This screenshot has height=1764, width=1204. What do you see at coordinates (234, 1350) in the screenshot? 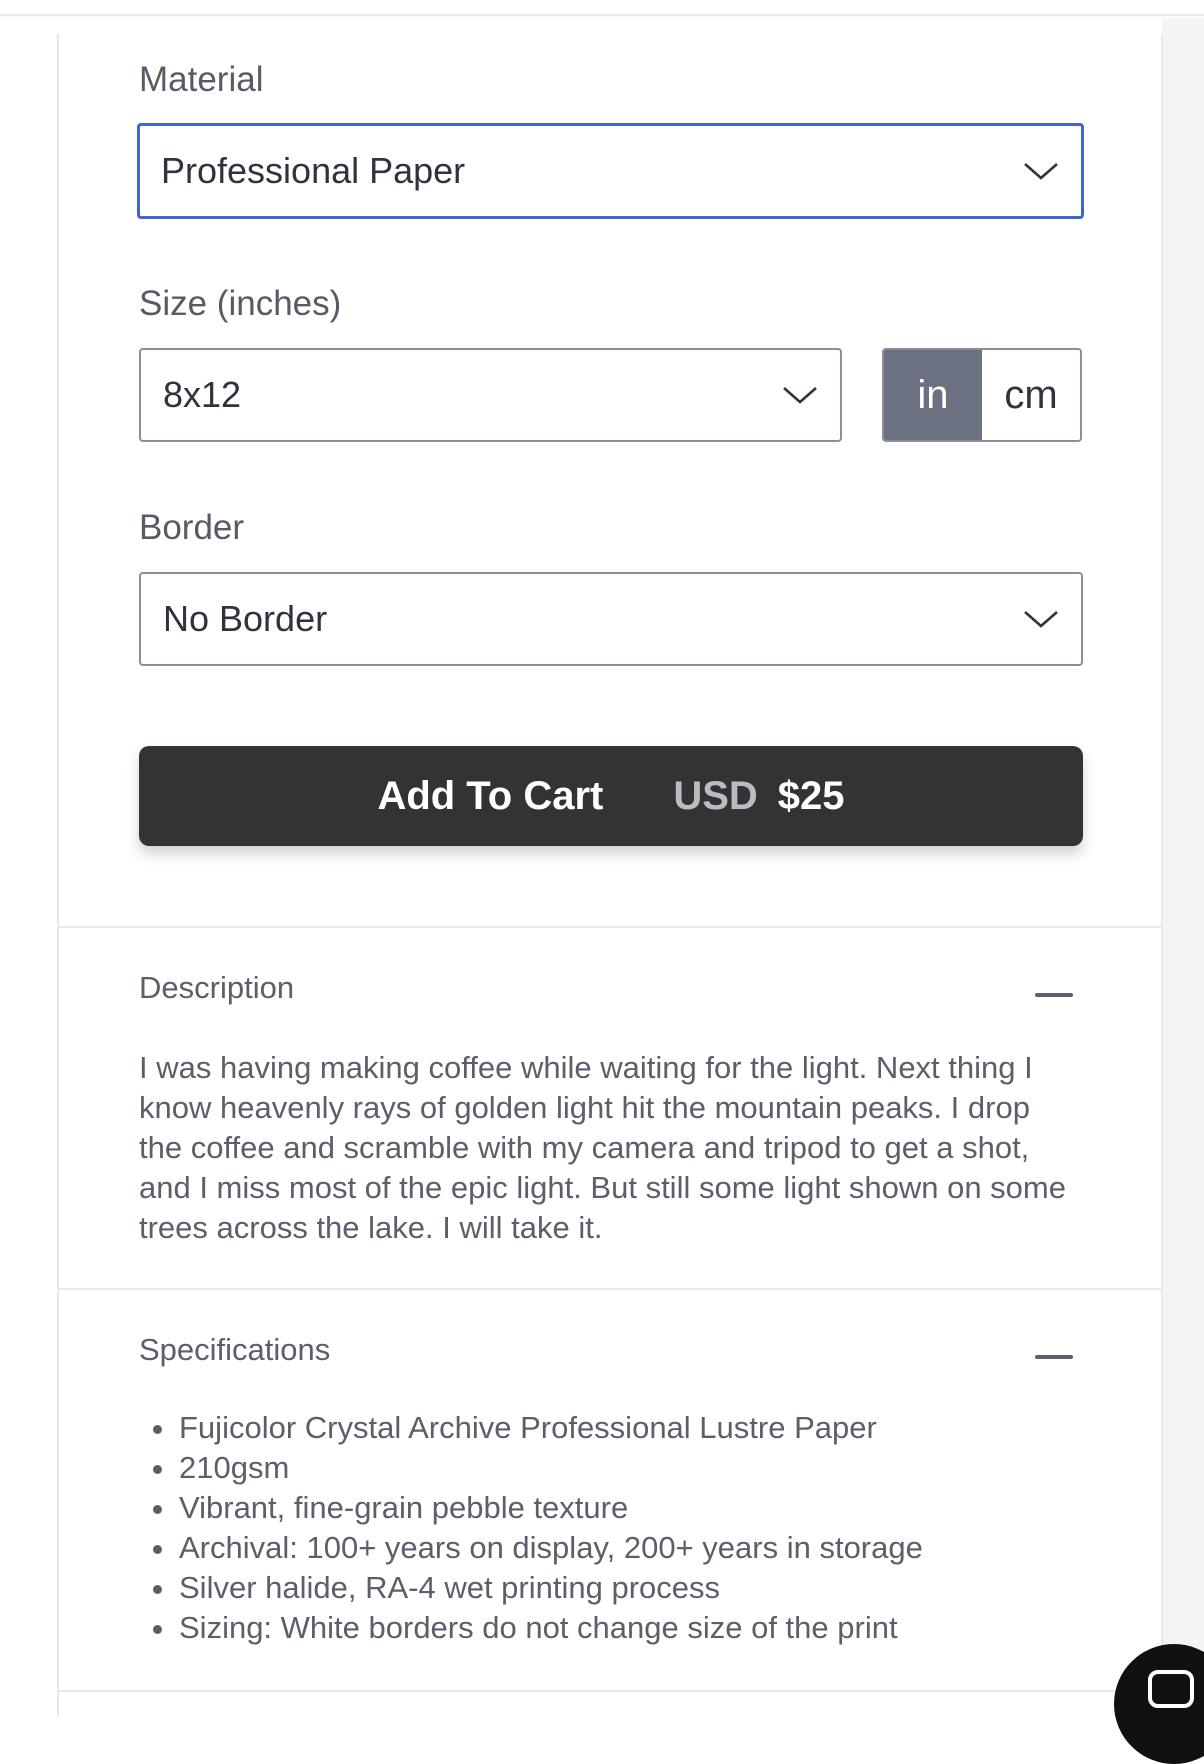
I see `specifications-title: Specifications` at bounding box center [234, 1350].